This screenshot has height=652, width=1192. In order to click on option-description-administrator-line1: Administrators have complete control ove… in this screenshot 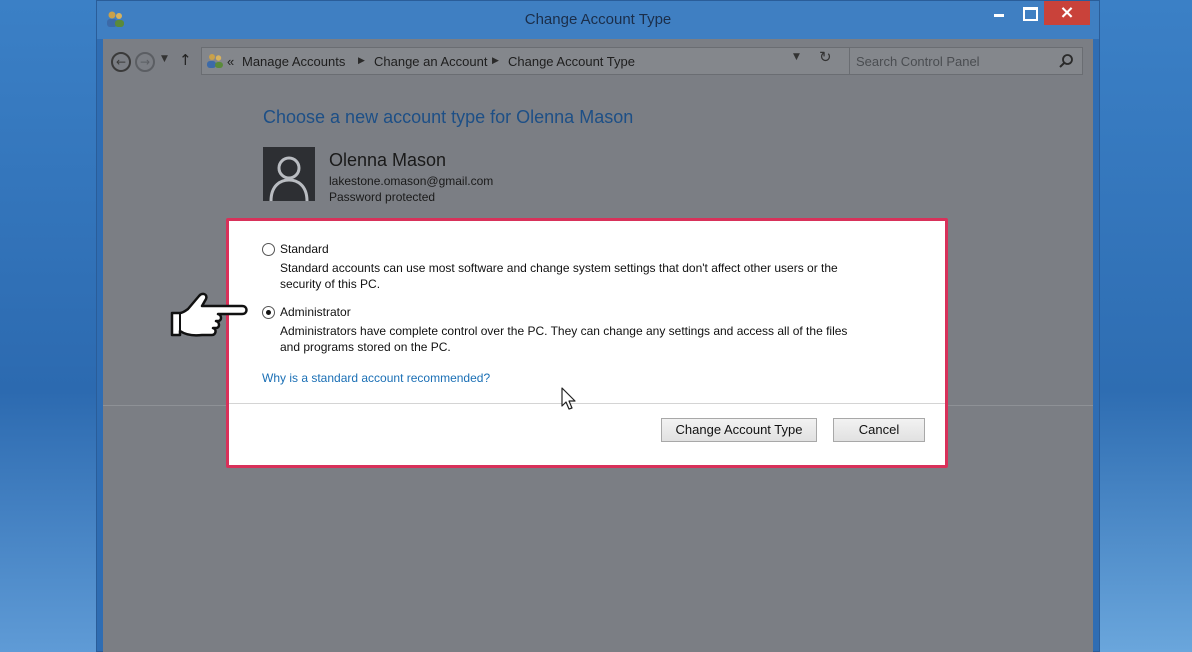, I will do `click(564, 331)`.